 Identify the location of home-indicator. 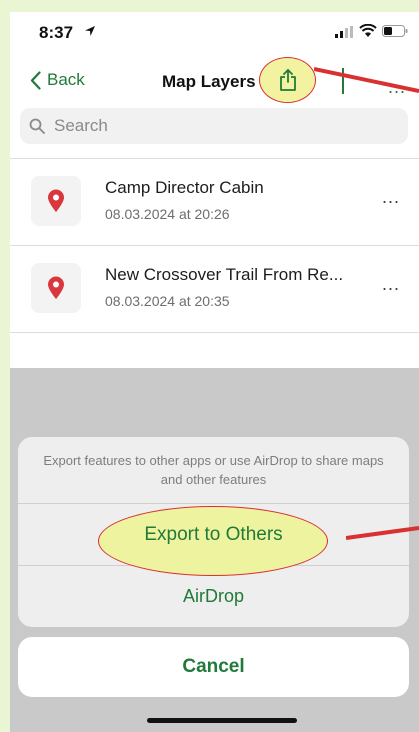
(222, 720).